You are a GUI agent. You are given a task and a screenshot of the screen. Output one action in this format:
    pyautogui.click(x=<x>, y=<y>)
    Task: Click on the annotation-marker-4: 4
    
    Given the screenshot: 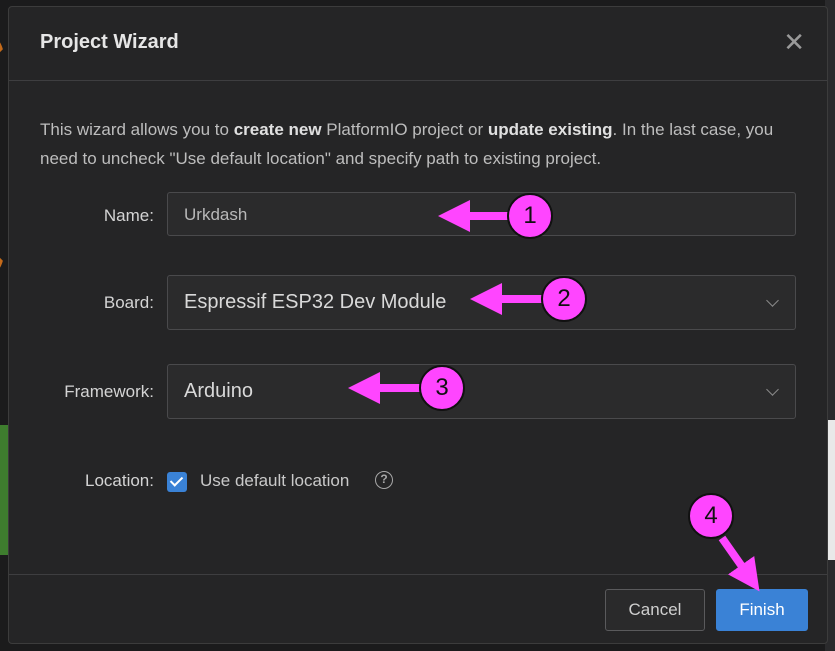 What is the action you would take?
    pyautogui.click(x=711, y=516)
    